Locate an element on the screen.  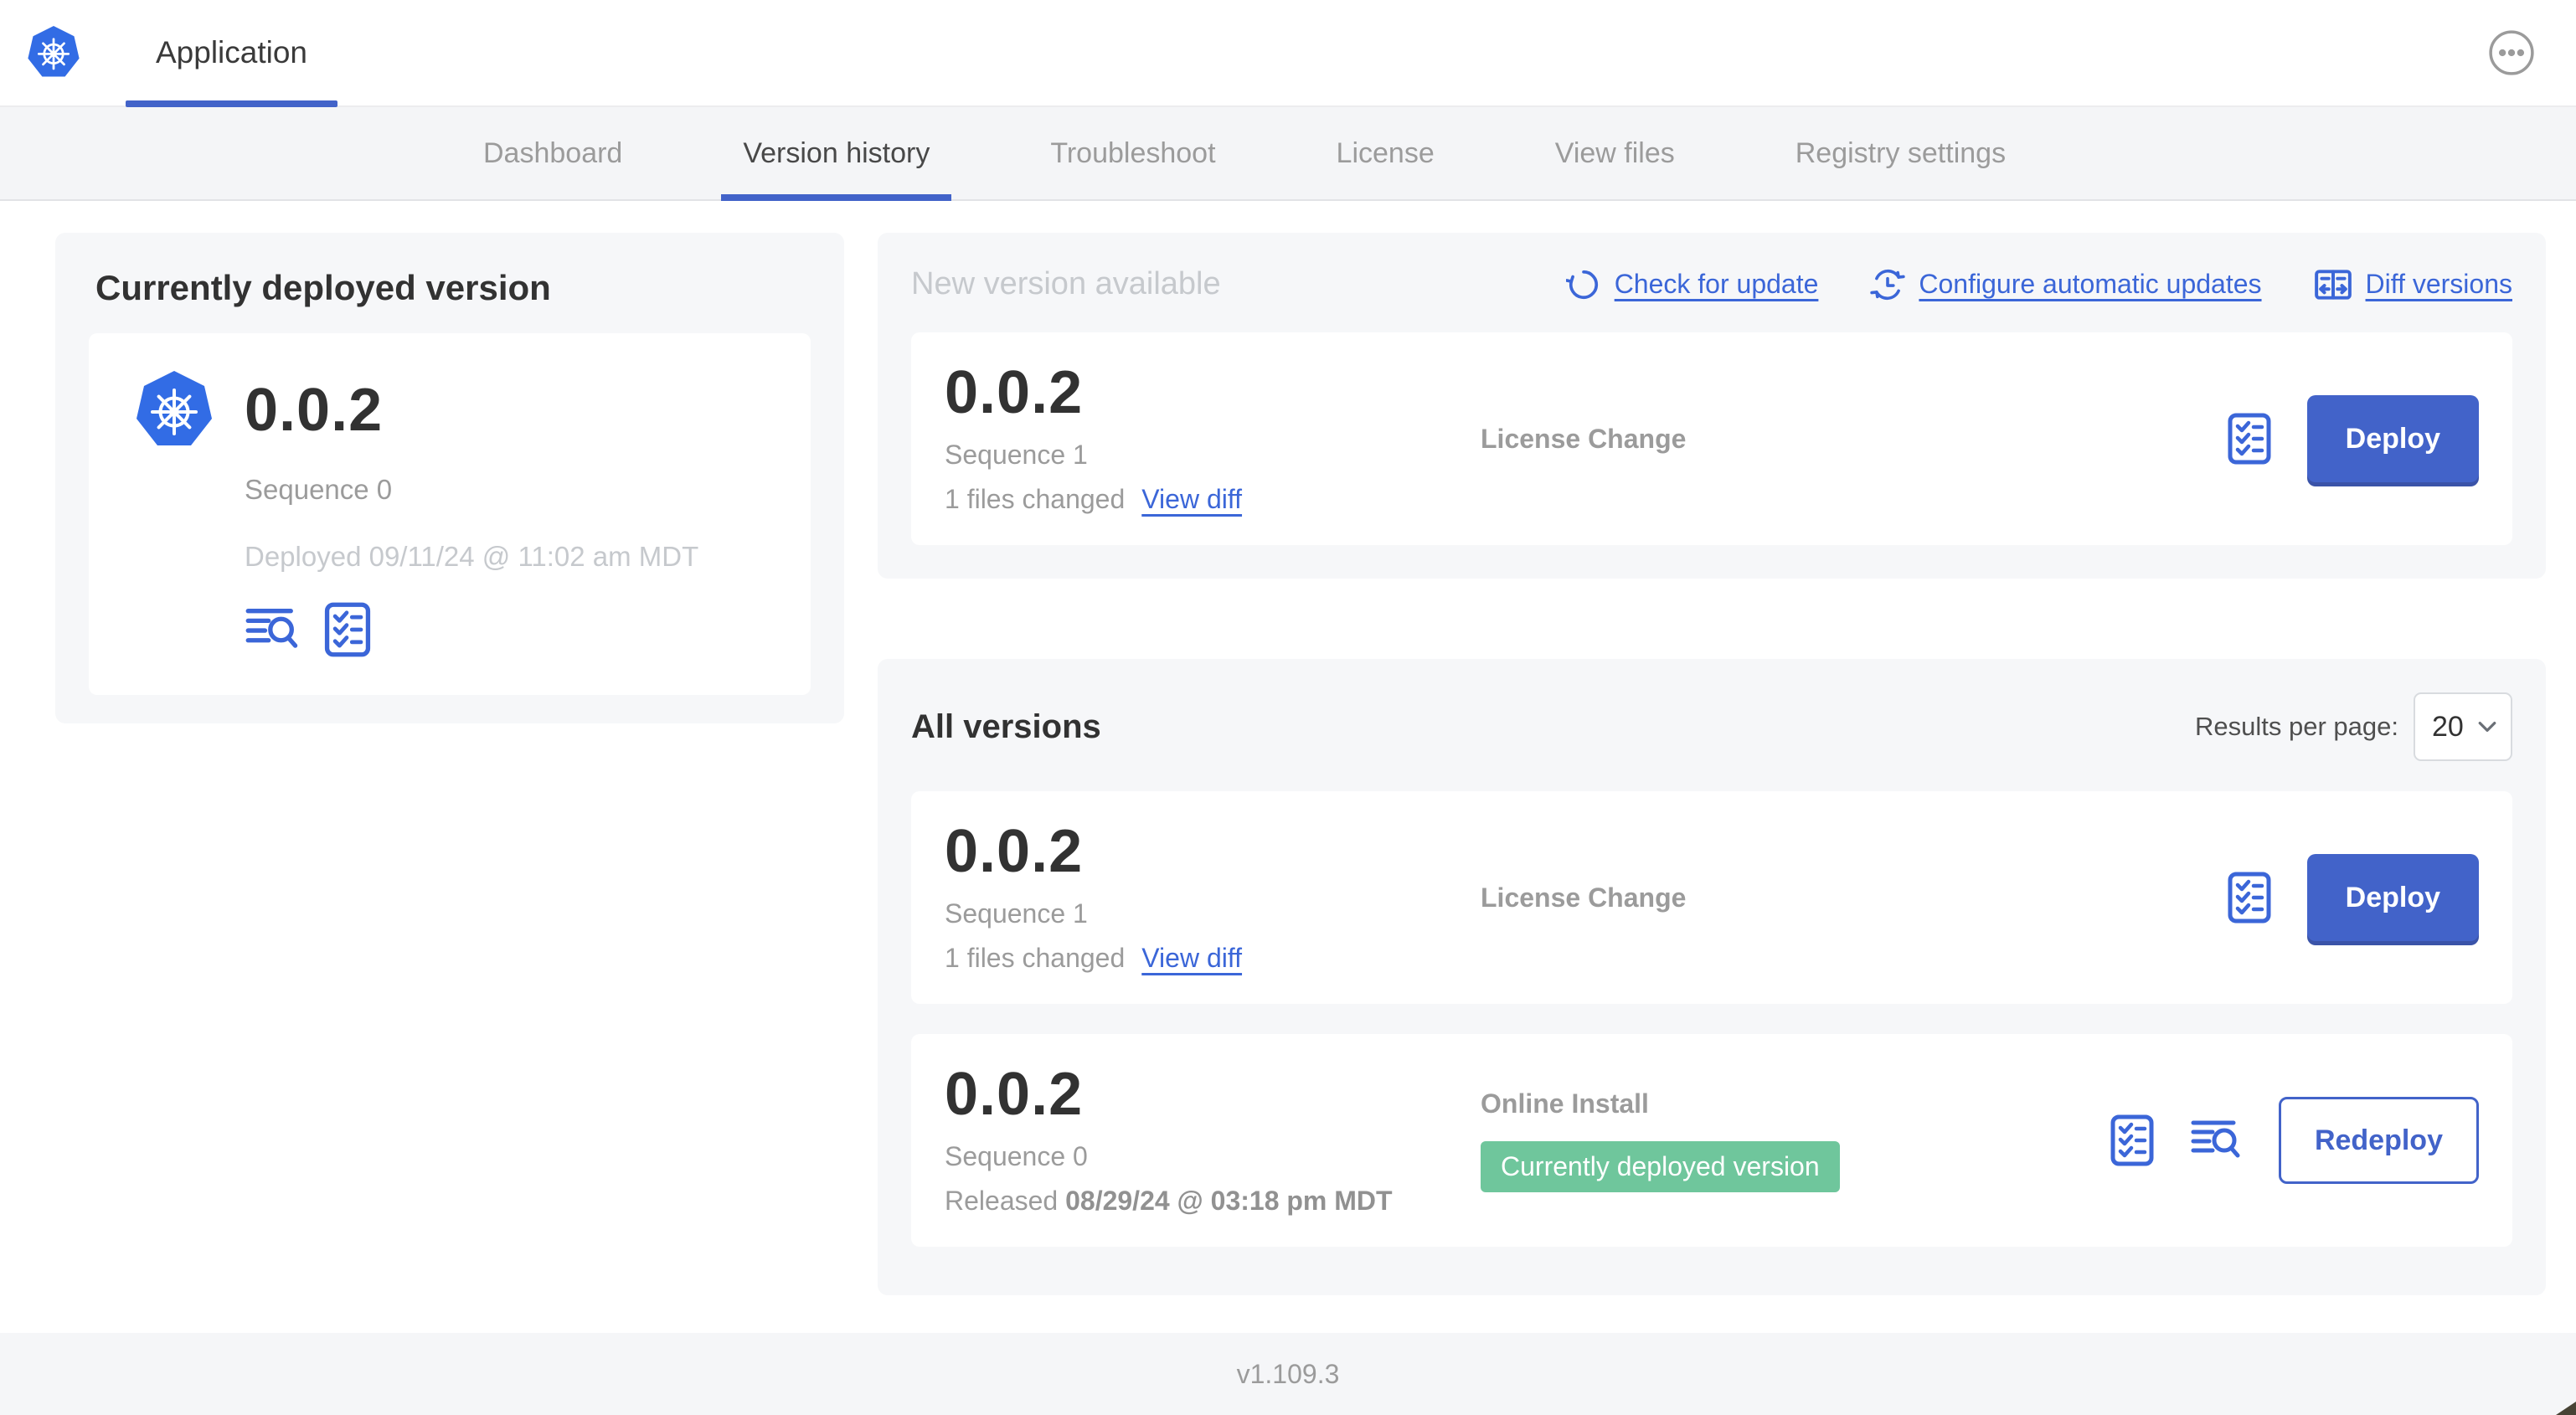
diff-versions-link: Diff versions is located at coordinates (2413, 284).